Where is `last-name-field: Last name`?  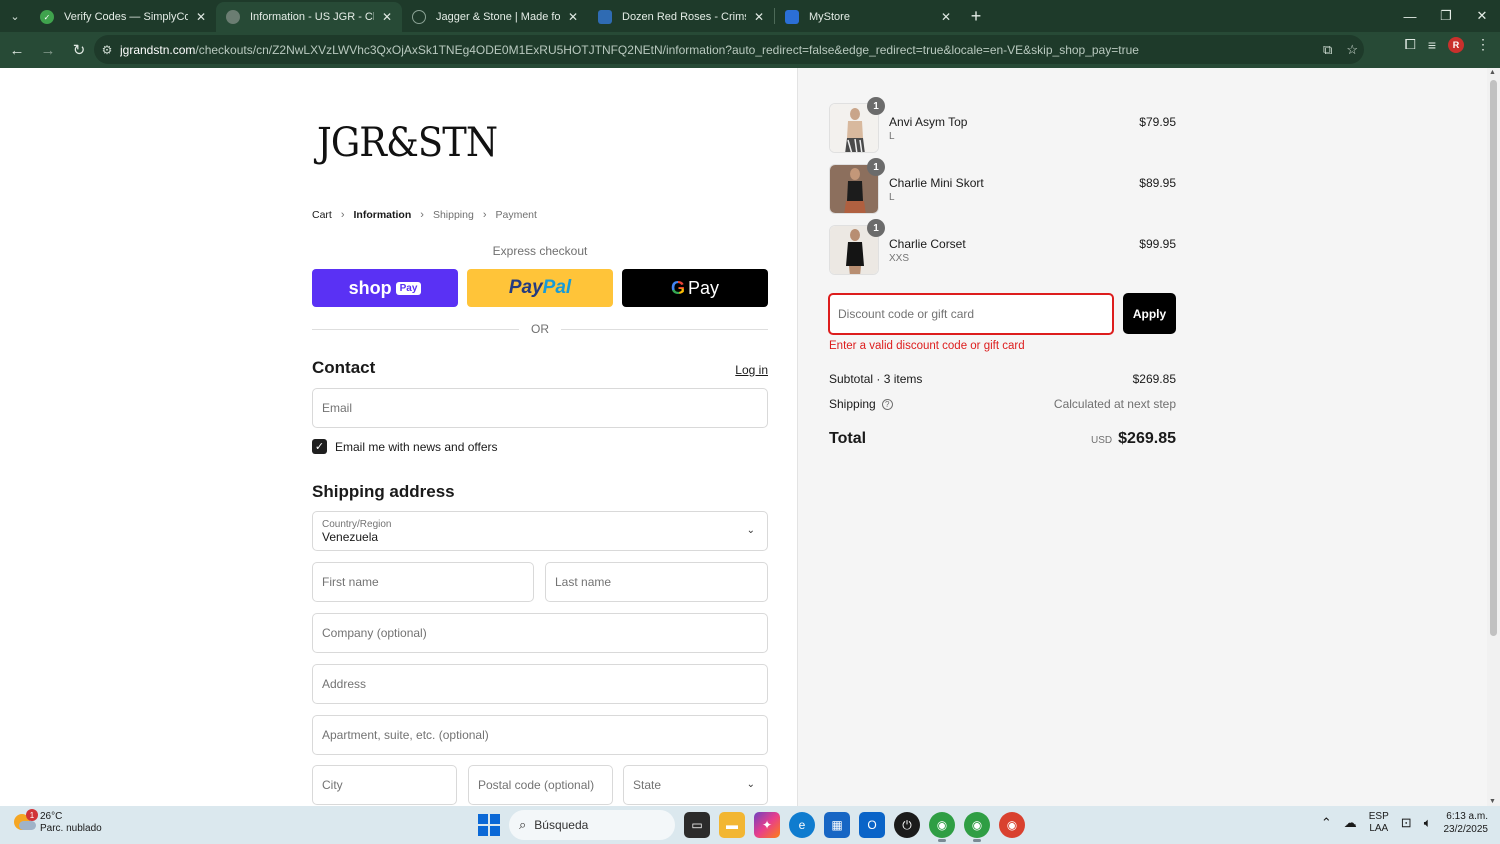
last-name-field: Last name is located at coordinates (656, 582).